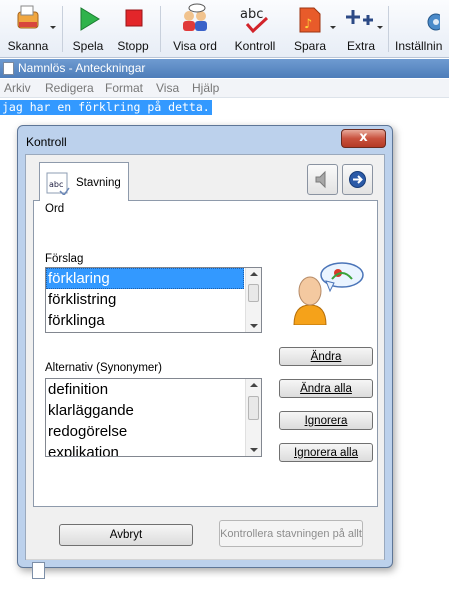 This screenshot has width=449, height=599. I want to click on save-audio-icon: ♪, so click(314, 19).